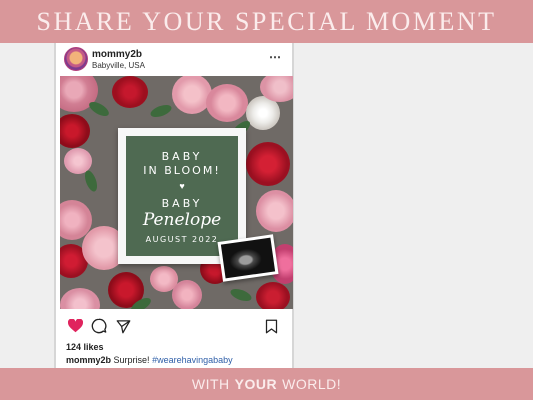 The width and height of the screenshot is (533, 400). Describe the element at coordinates (118, 65) in the screenshot. I see `post-location: Babyville, USA` at that location.